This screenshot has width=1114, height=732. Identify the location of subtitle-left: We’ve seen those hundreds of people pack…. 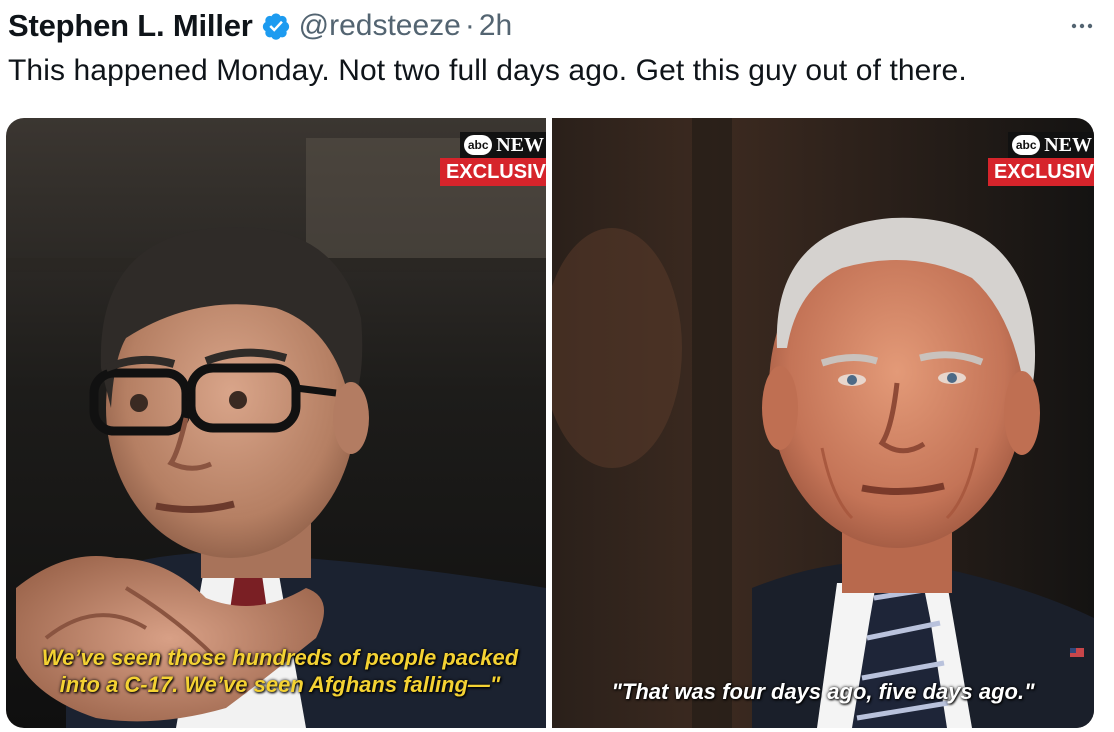
(280, 671).